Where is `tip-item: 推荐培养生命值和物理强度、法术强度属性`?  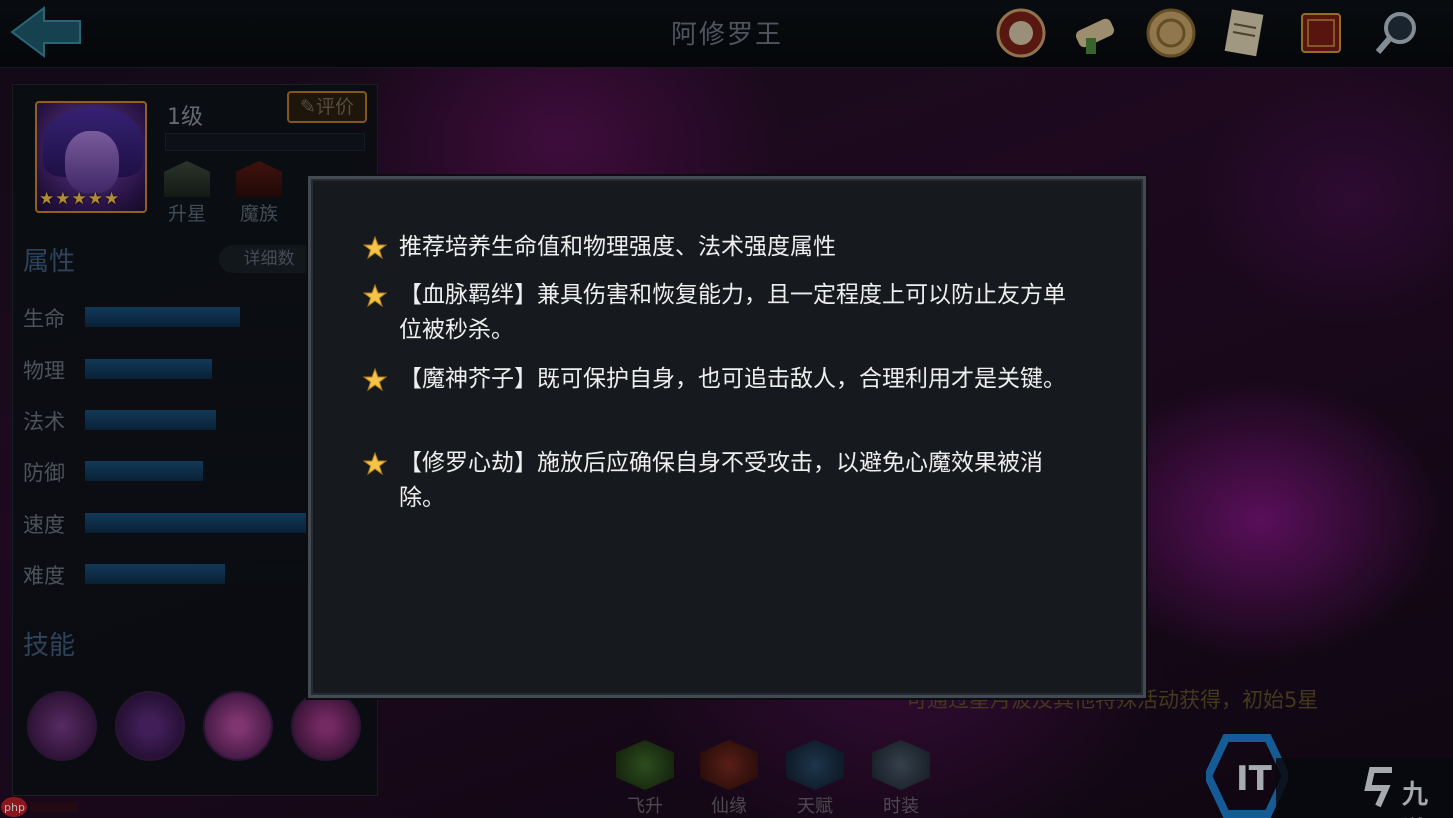
tip-item: 推荐培养生命值和物理强度、法术强度属性 is located at coordinates (723, 247).